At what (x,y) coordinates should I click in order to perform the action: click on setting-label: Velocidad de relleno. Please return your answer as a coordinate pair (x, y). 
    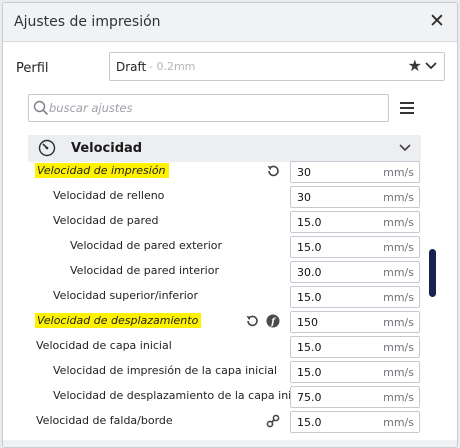
    Looking at the image, I should click on (109, 195).